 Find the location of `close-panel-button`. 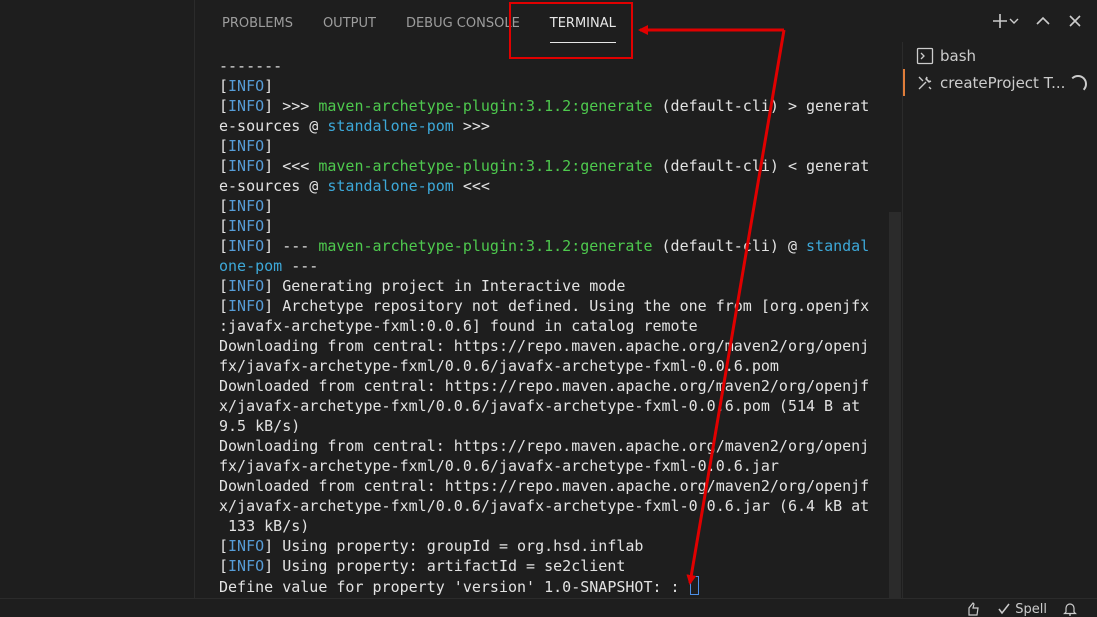

close-panel-button is located at coordinates (1075, 21).